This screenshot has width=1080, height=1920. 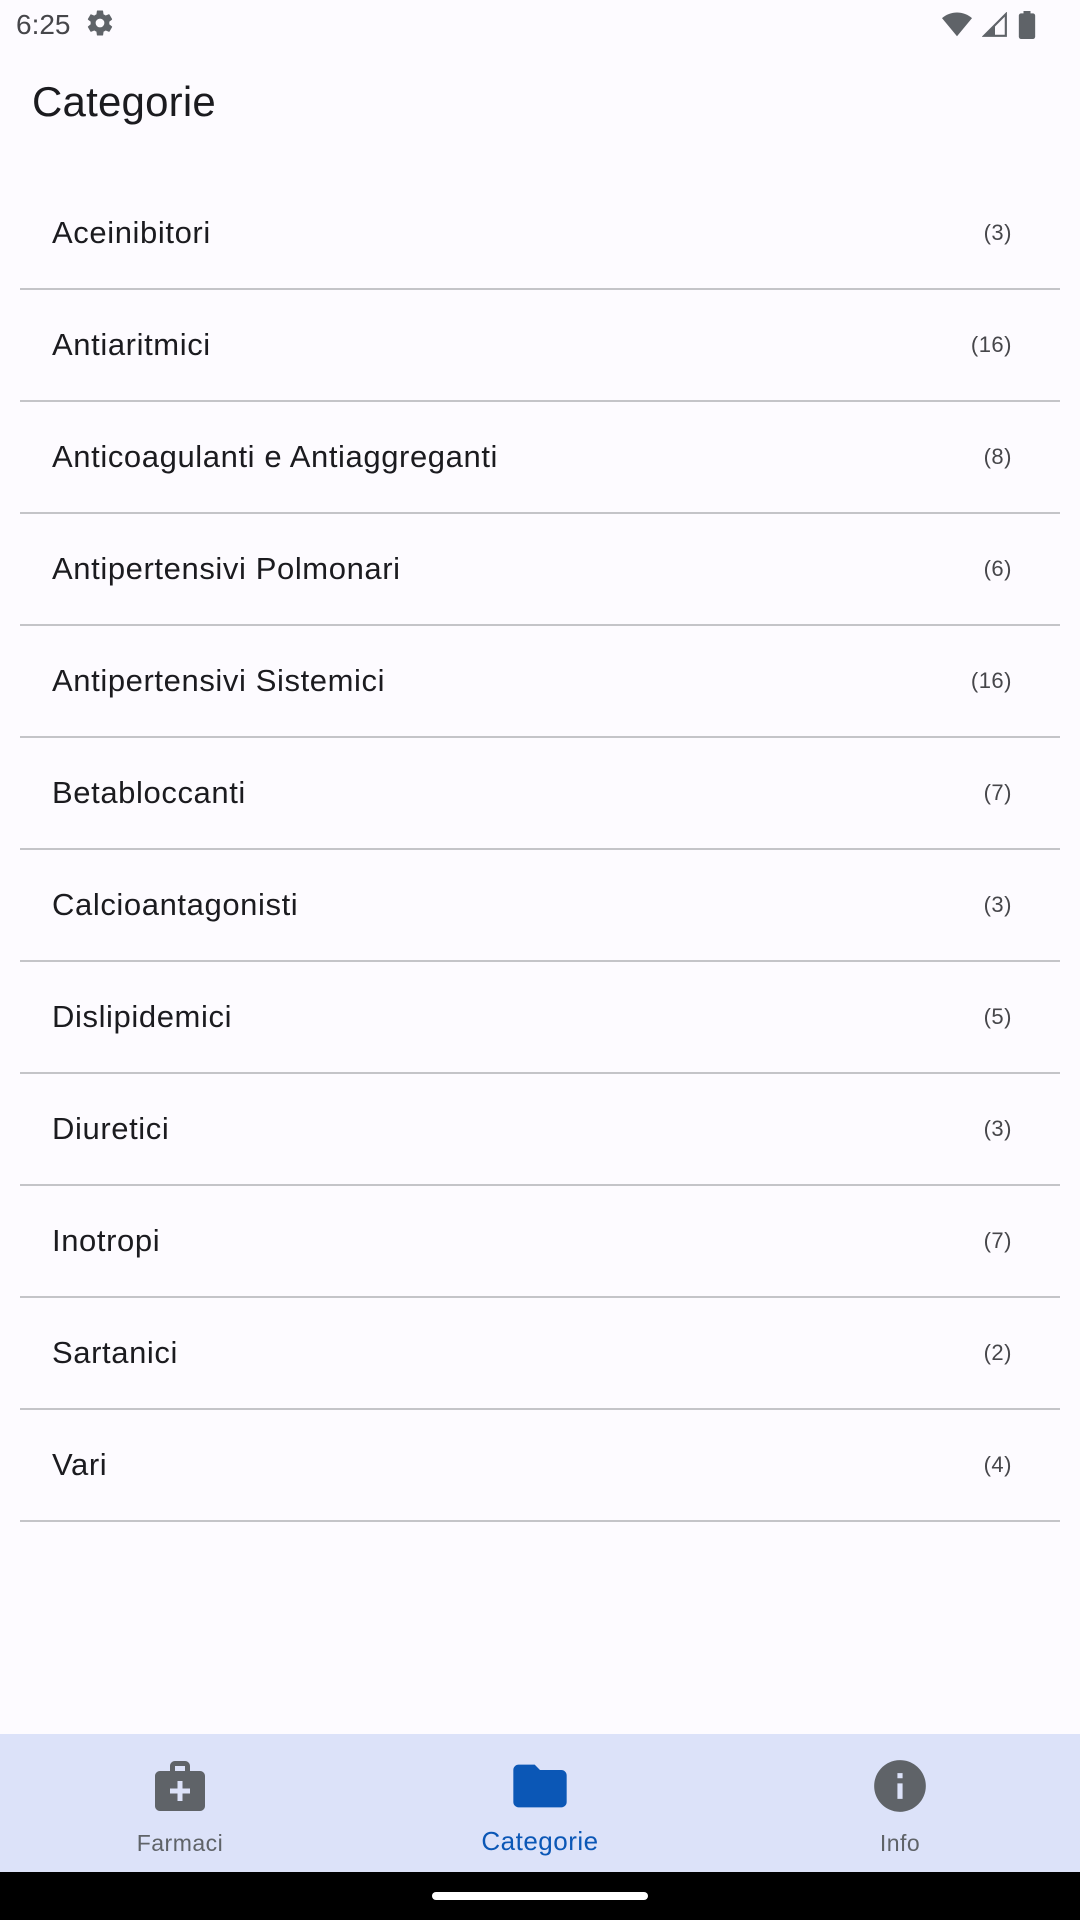 I want to click on category-item-antiaritmici: Antiaritmici (16), so click(x=540, y=346).